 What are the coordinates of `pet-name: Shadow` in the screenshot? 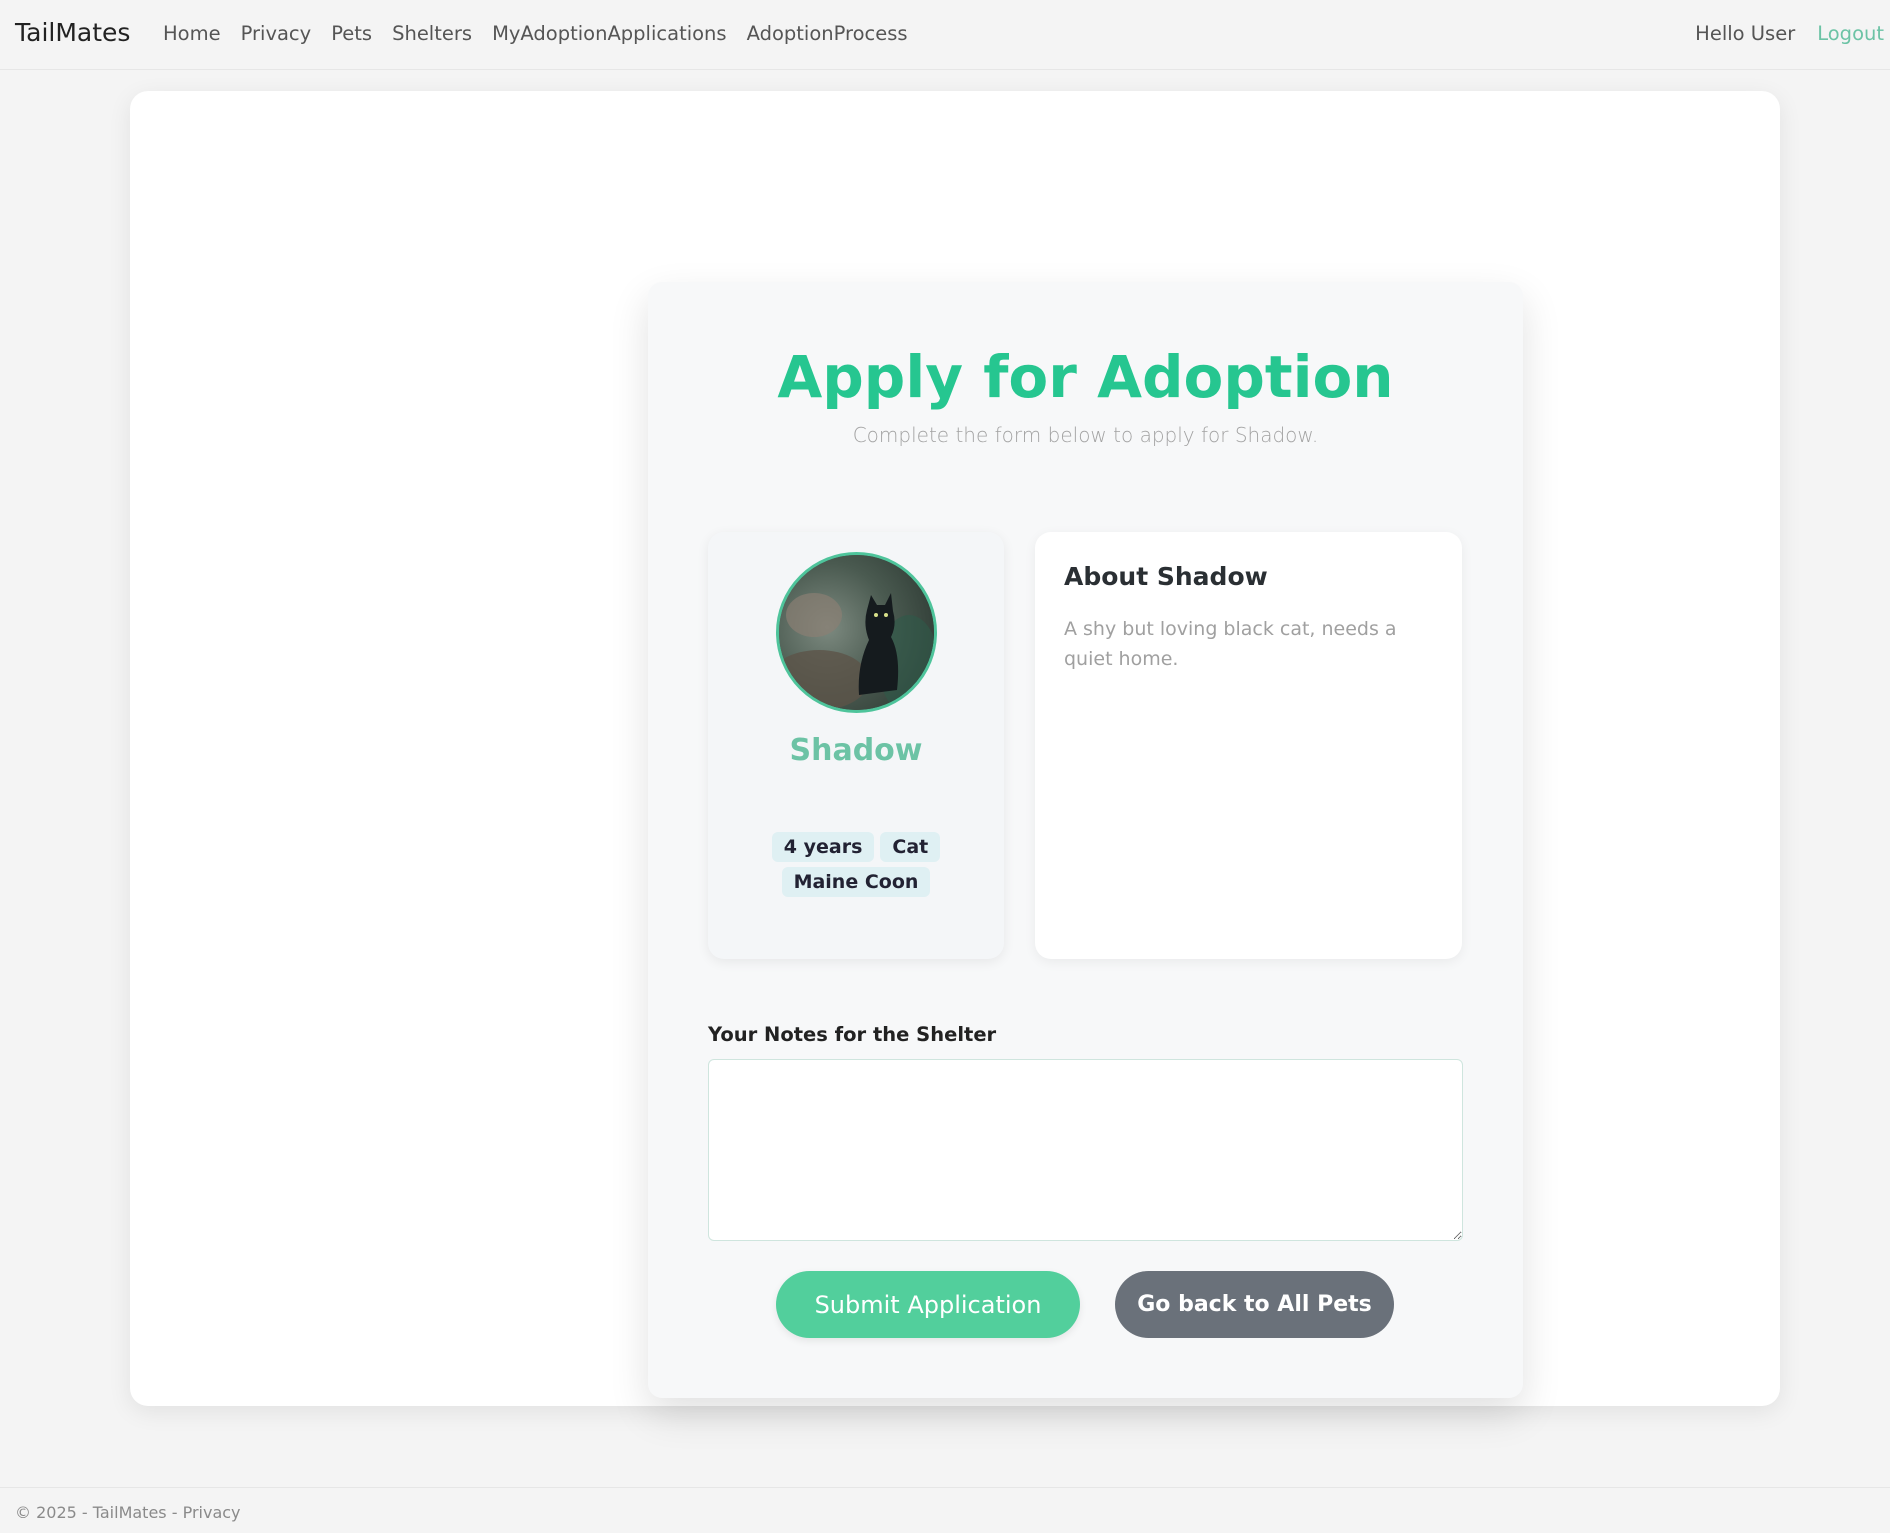 It's located at (856, 750).